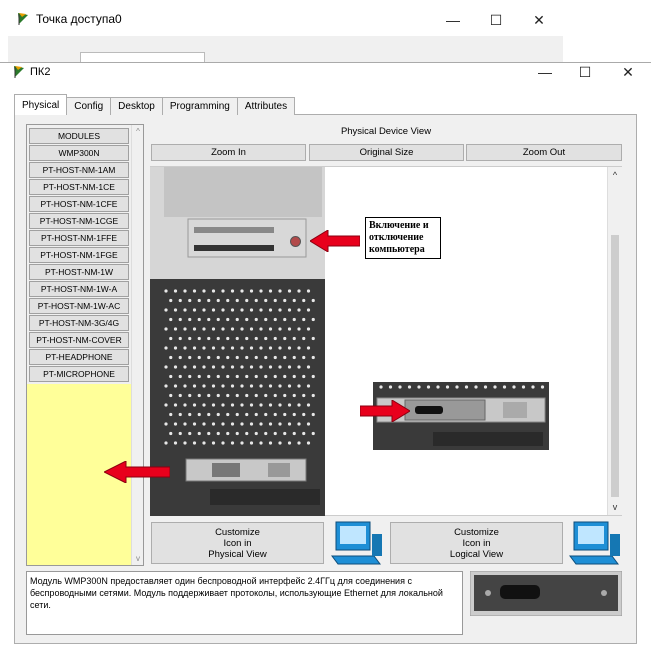 The height and width of the screenshot is (646, 651). Describe the element at coordinates (79, 19) in the screenshot. I see `back-window-title: Точка доступа0` at that location.